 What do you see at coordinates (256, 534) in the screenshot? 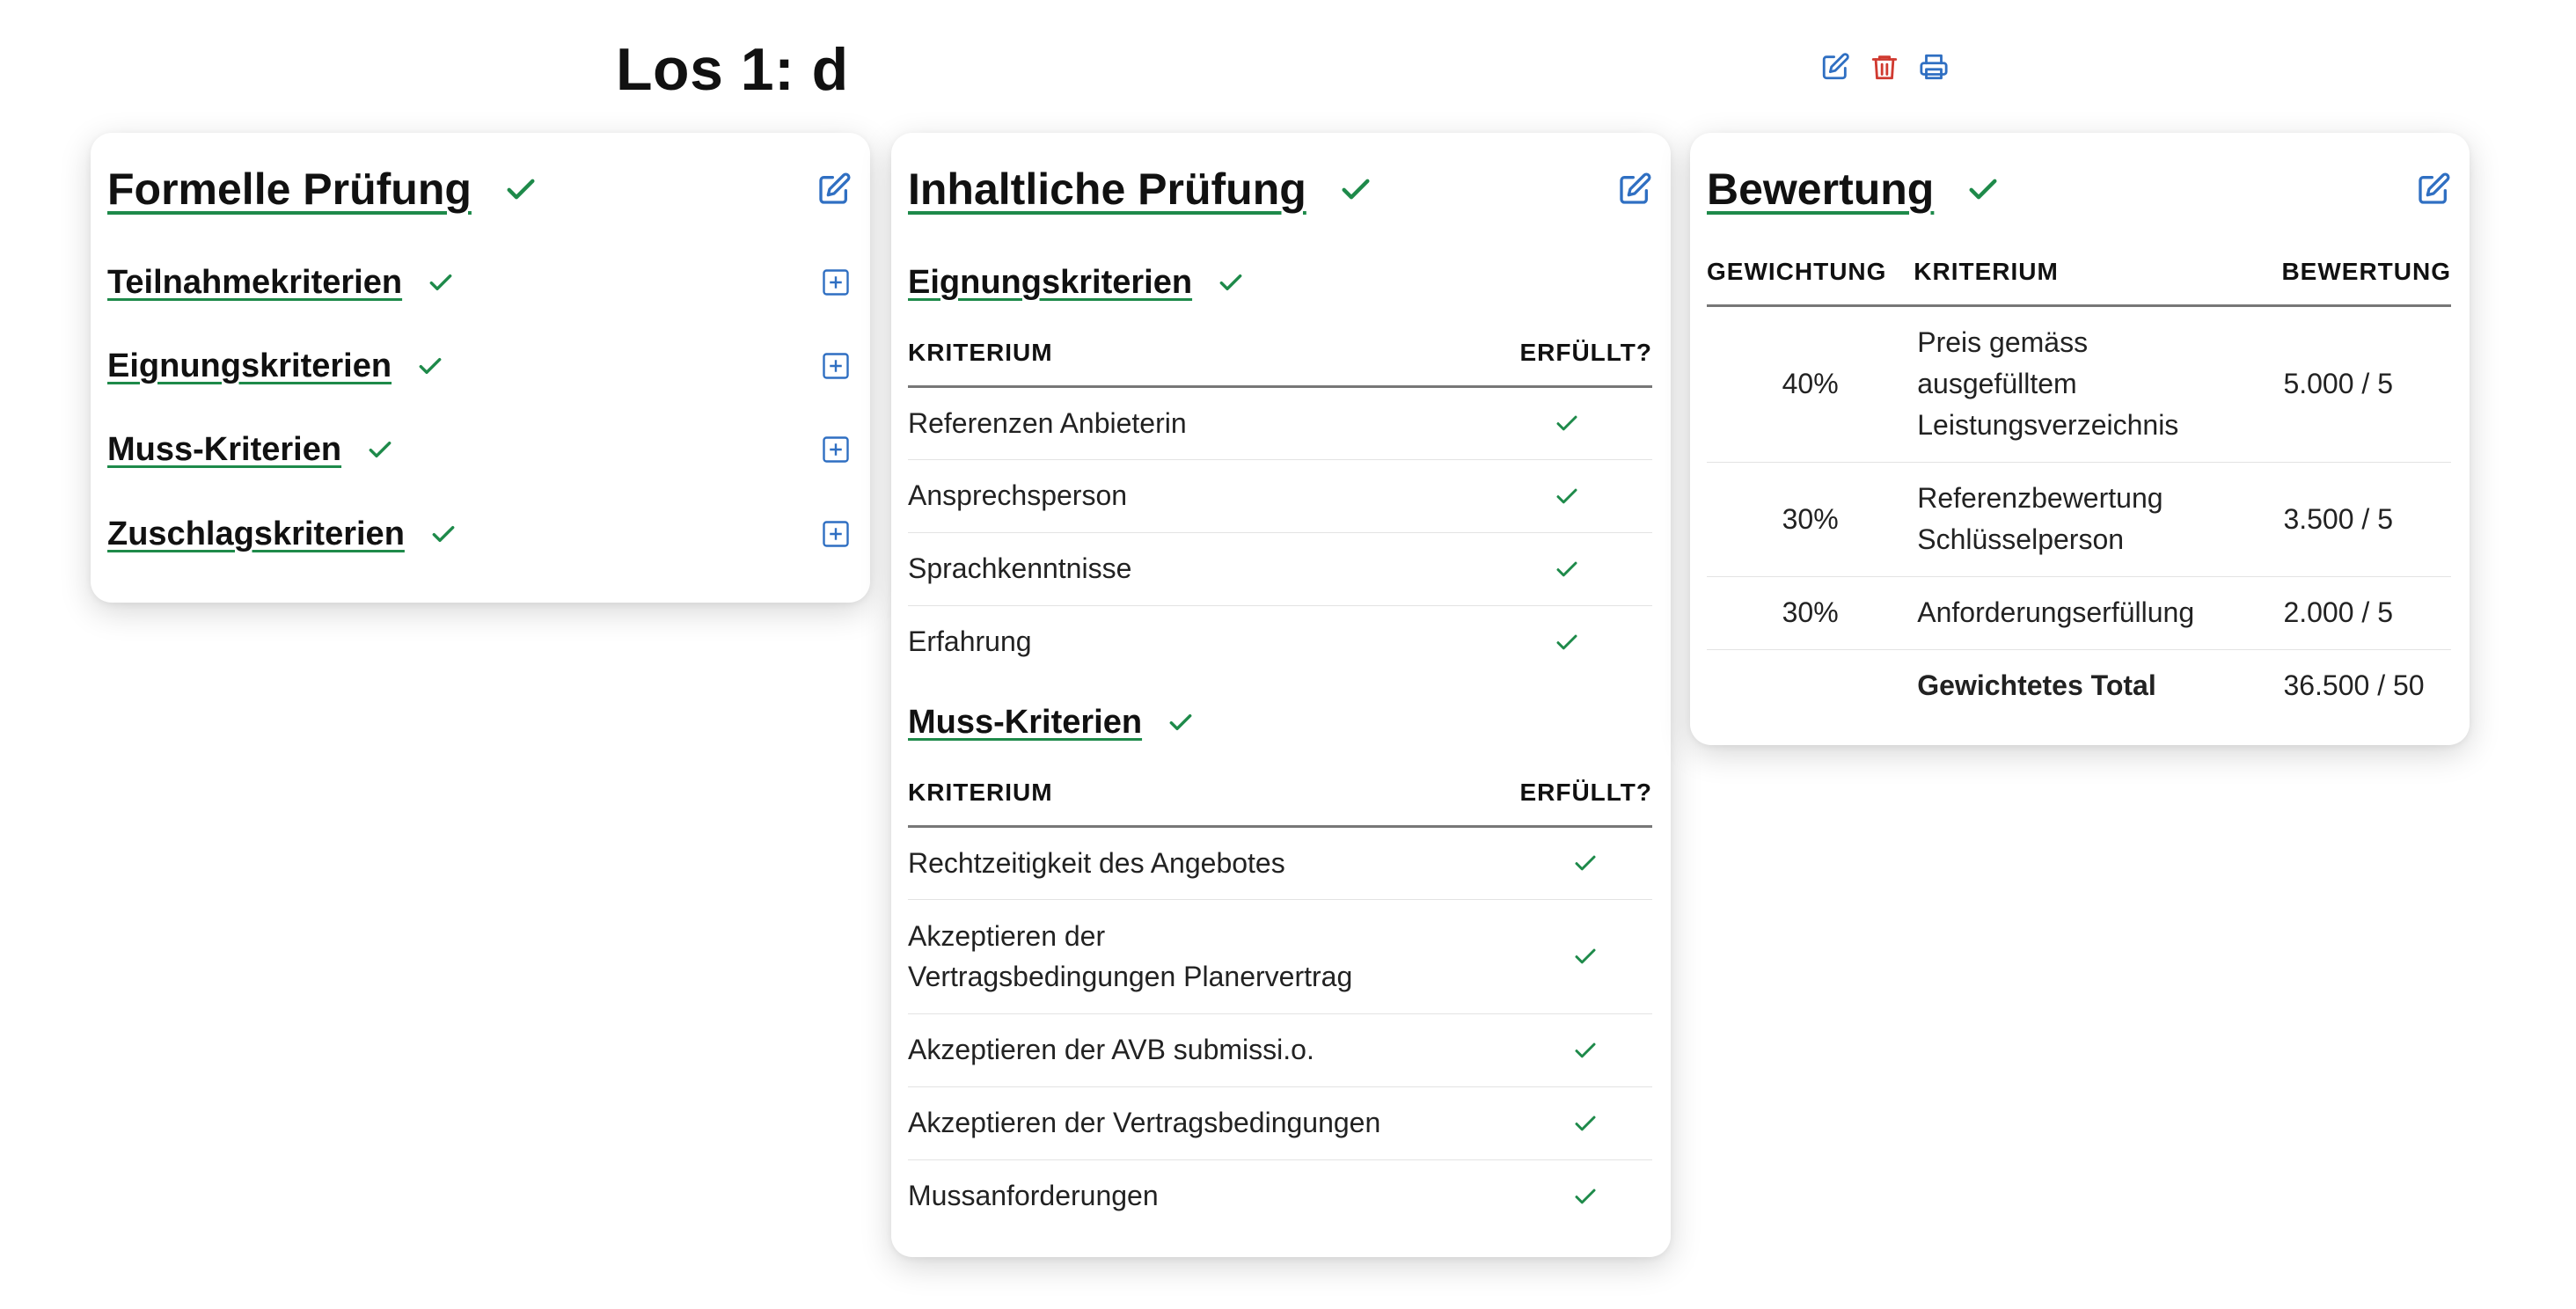
I see `section-title: Zuschlagskriterien` at bounding box center [256, 534].